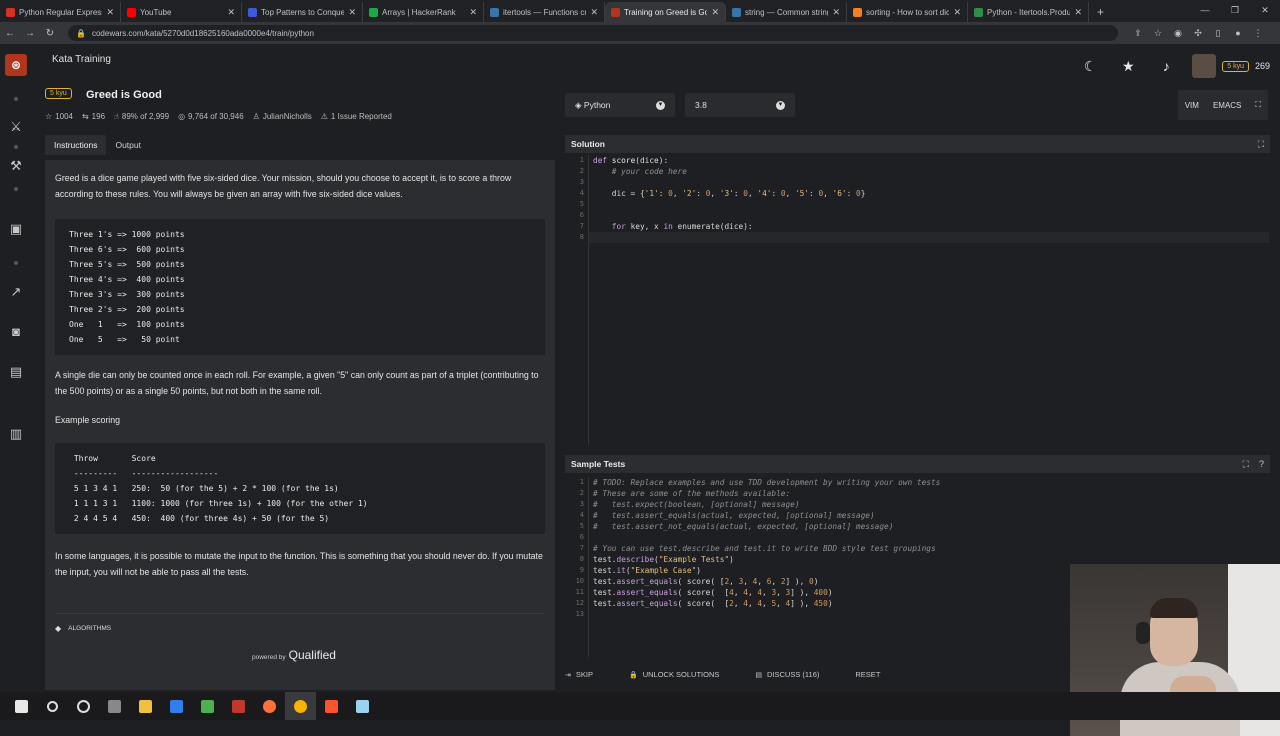 The width and height of the screenshot is (1280, 736). I want to click on tag-algorithms: ALGORITHMS, so click(89, 628).